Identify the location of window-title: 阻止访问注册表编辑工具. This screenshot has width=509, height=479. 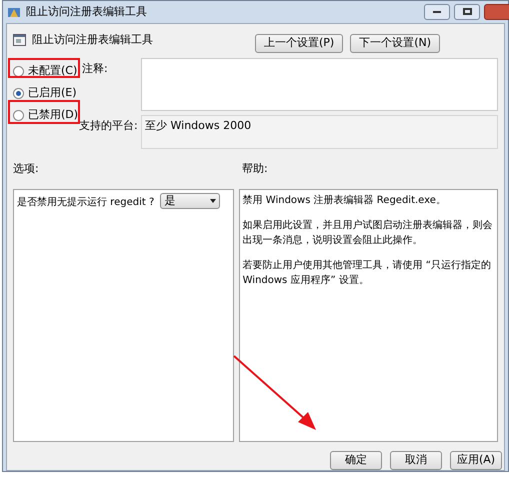
(86, 12).